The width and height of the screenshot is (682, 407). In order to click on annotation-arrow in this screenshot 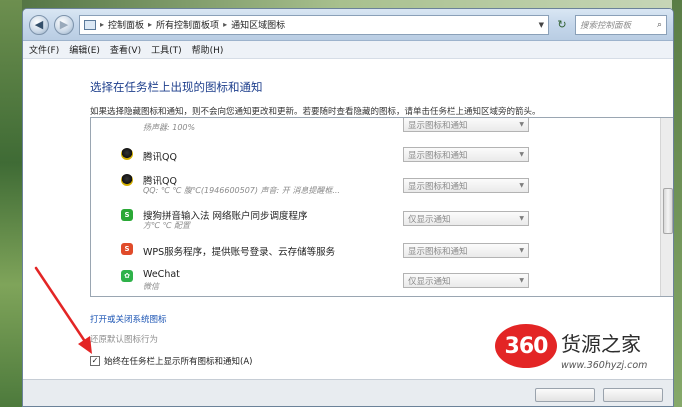, I will do `click(63, 310)`.